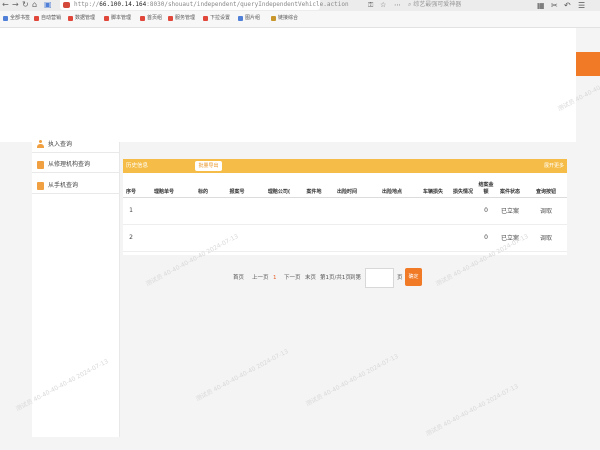  Describe the element at coordinates (131, 211) in the screenshot. I see `row-index: 1` at that location.